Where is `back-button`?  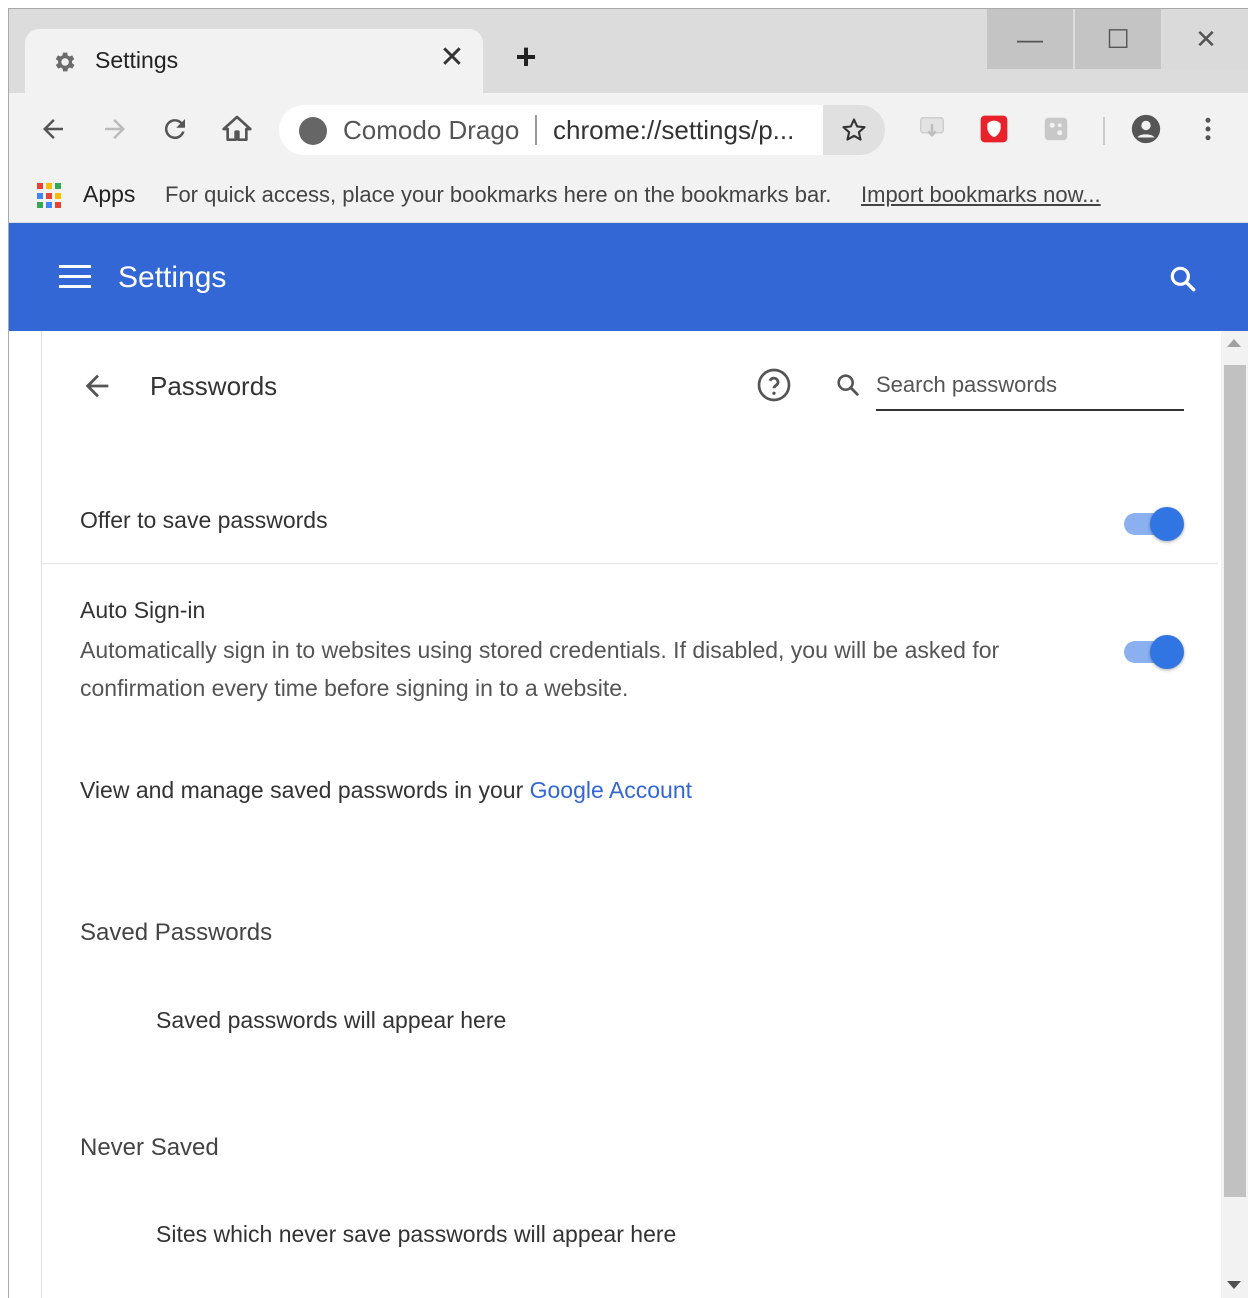 back-button is located at coordinates (53, 129).